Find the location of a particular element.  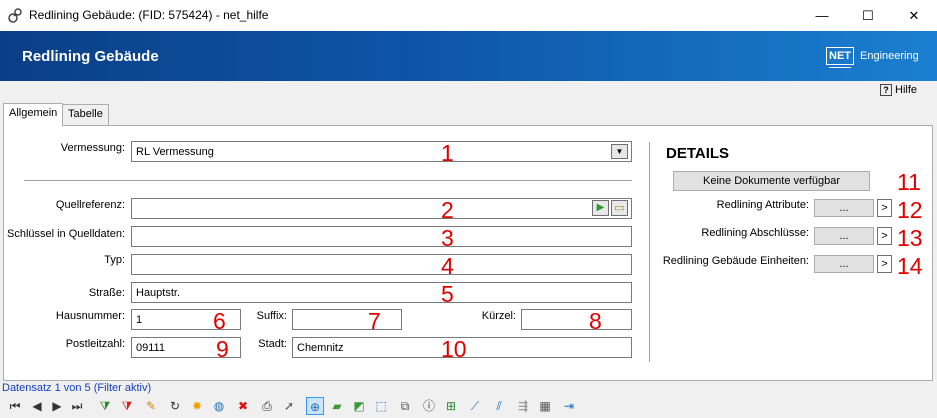

select-cursor-icon: ➚ is located at coordinates (289, 406).